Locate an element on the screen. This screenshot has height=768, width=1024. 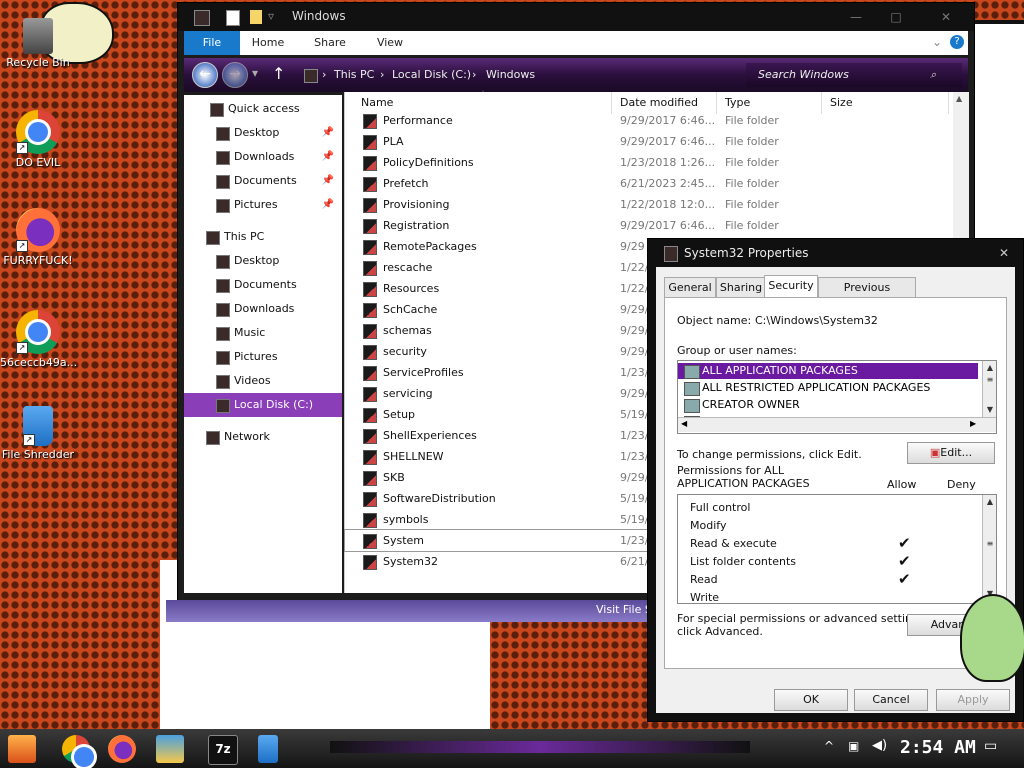
tab-previous-versions: Previous Versions is located at coordinates (867, 295).